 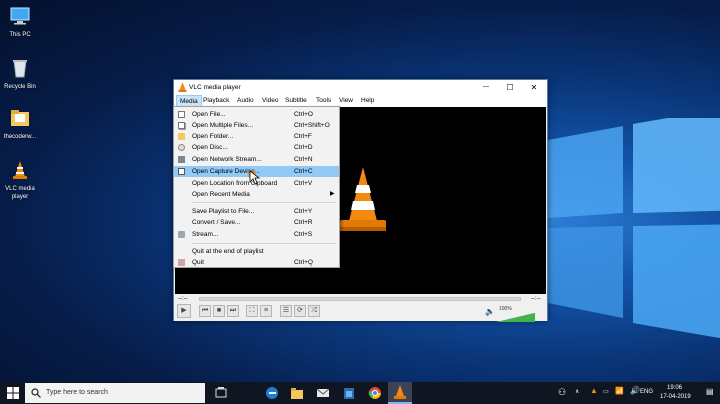 What do you see at coordinates (20, 22) in the screenshot?
I see `desktop-icon-this-pc: This PC` at bounding box center [20, 22].